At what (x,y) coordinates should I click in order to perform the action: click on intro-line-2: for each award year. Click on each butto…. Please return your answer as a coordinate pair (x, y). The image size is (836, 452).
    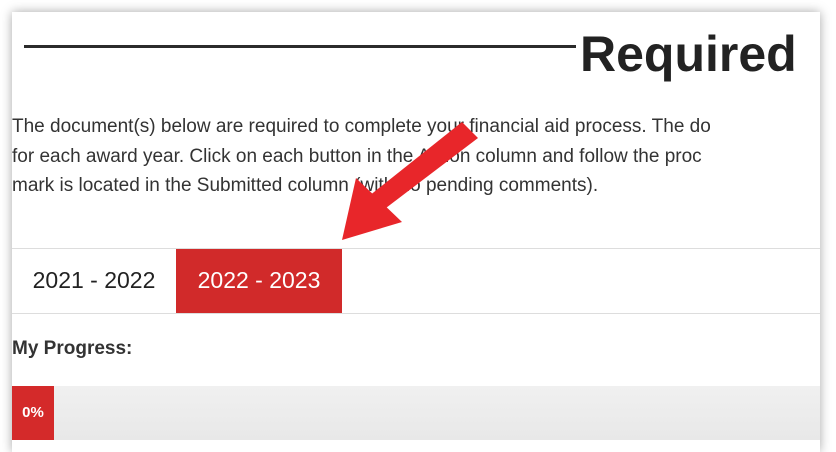
    Looking at the image, I should click on (357, 156).